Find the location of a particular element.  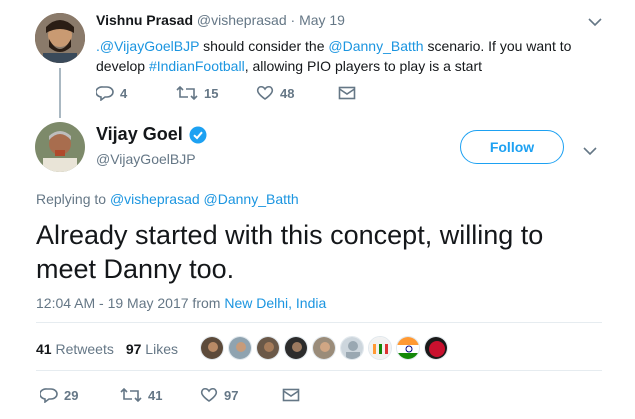

prev-reply-button: 4 is located at coordinates (136, 93).